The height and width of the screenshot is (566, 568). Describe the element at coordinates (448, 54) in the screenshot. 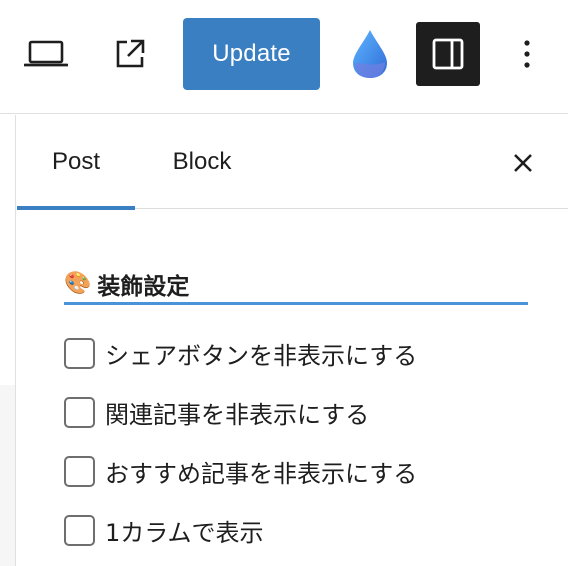

I see `sidebar-toggle-icon` at that location.